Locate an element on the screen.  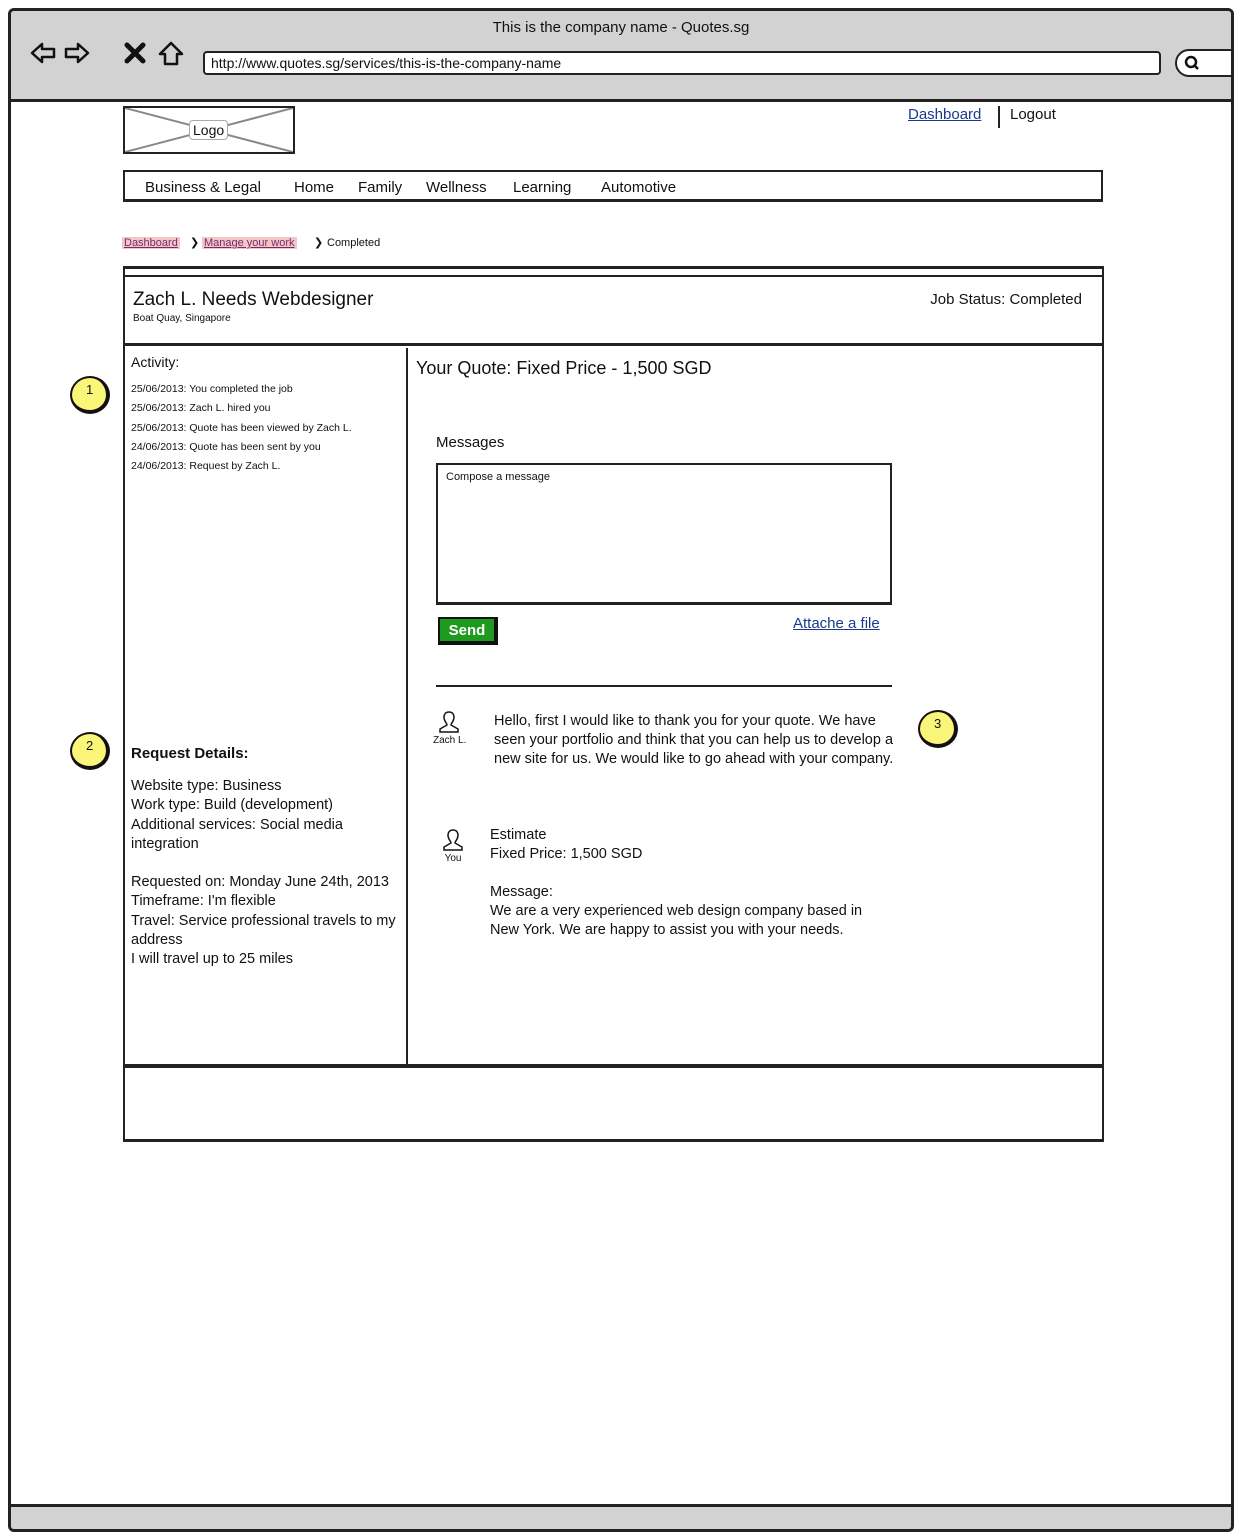
activity-heading: Activity: is located at coordinates (155, 362).